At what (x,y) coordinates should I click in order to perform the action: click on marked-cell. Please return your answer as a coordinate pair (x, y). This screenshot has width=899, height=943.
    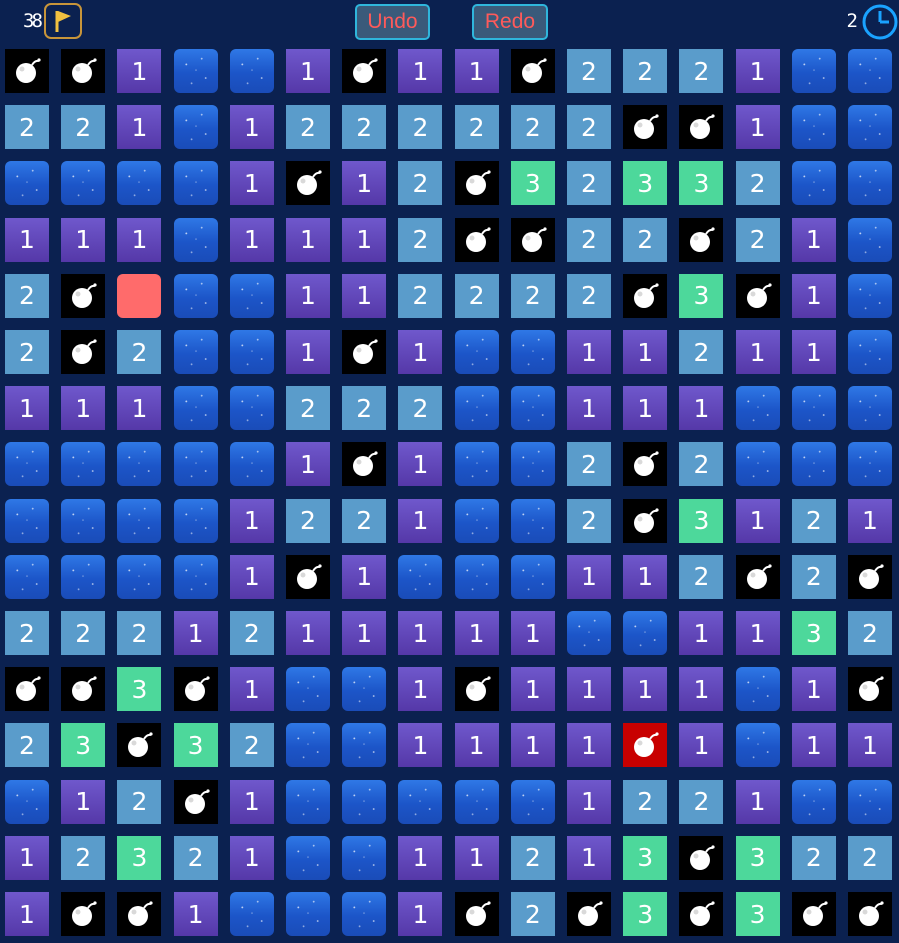
    Looking at the image, I should click on (139, 295).